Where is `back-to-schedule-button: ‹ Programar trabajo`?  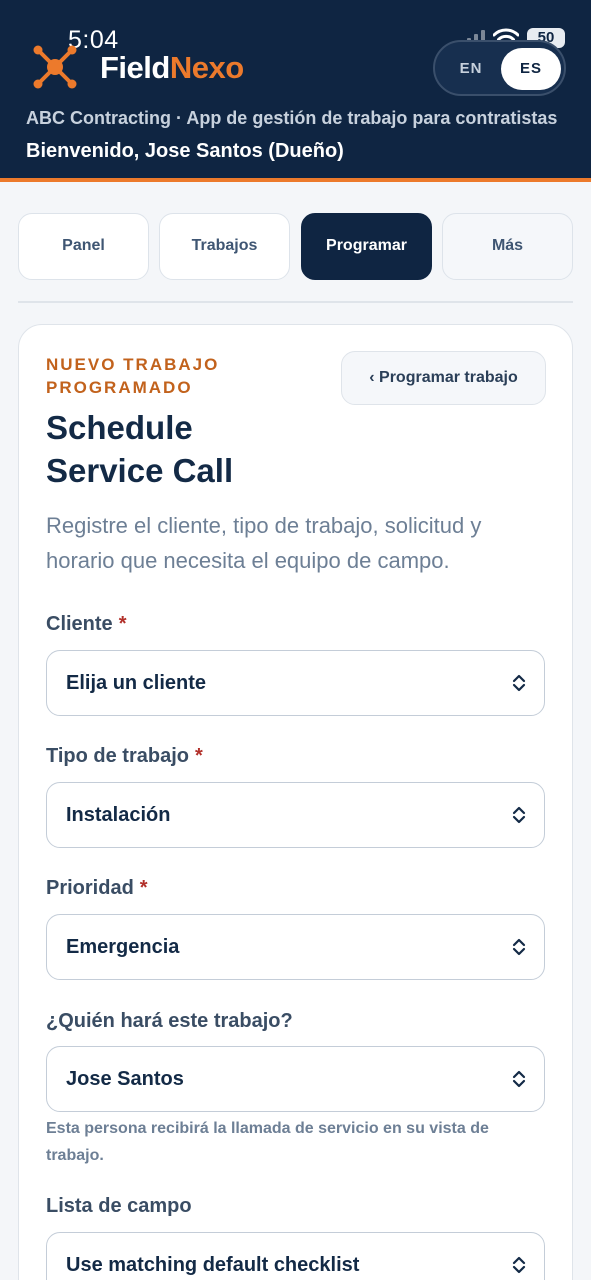 back-to-schedule-button: ‹ Programar trabajo is located at coordinates (443, 378).